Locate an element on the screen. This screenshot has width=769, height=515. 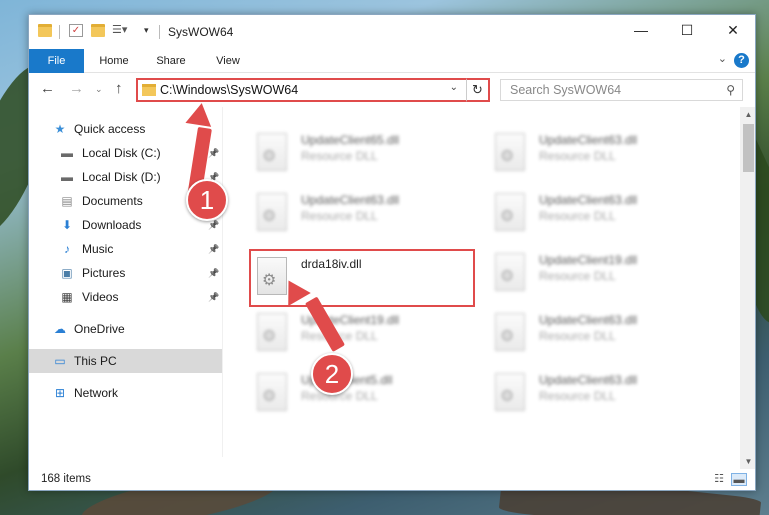
sidebar-item-label: Videos is located at coordinates (100, 297).